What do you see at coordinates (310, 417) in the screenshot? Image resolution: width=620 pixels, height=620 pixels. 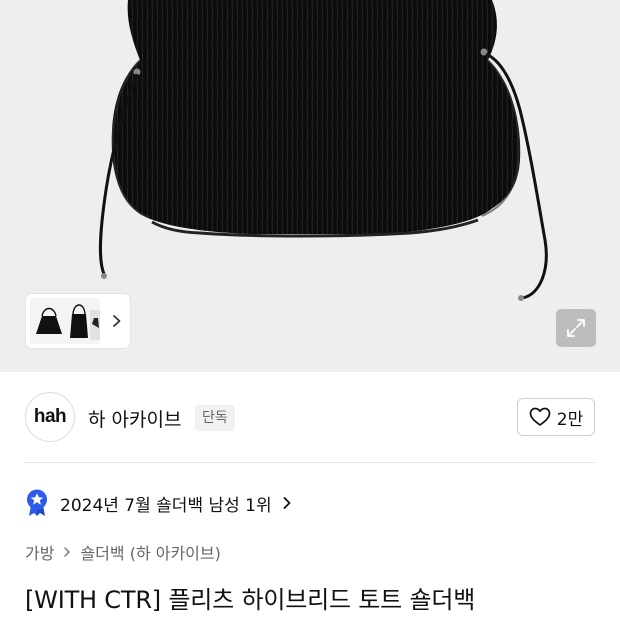 I see `brand-row: hah 하 아카이브 단독 2만` at bounding box center [310, 417].